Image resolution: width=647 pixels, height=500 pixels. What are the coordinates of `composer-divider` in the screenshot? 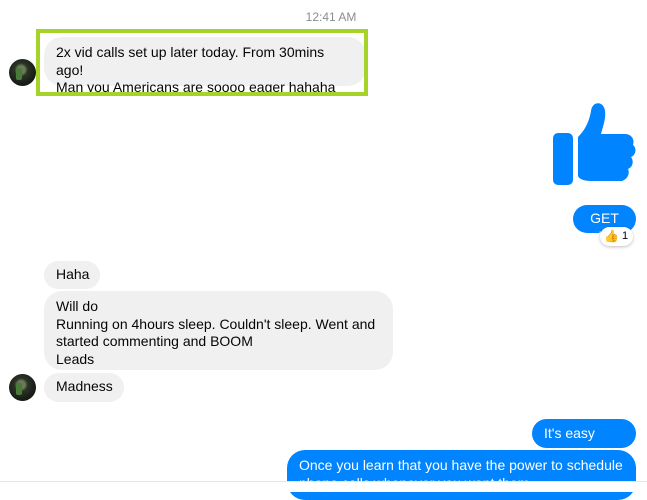 It's located at (323, 486).